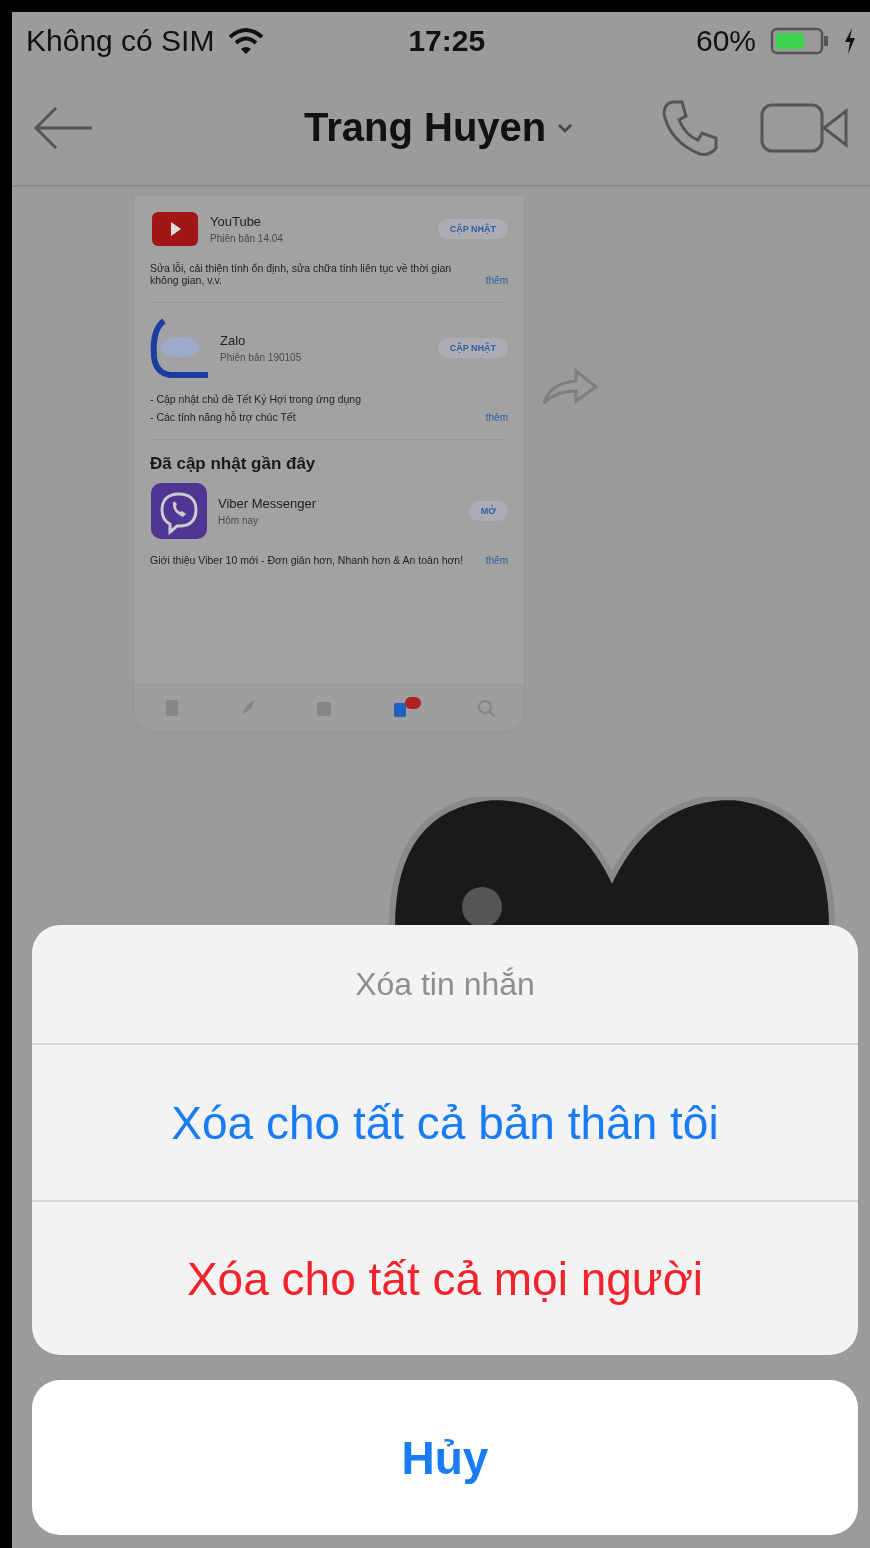  Describe the element at coordinates (261, 357) in the screenshot. I see `app-version: Phiên bản 190105` at that location.